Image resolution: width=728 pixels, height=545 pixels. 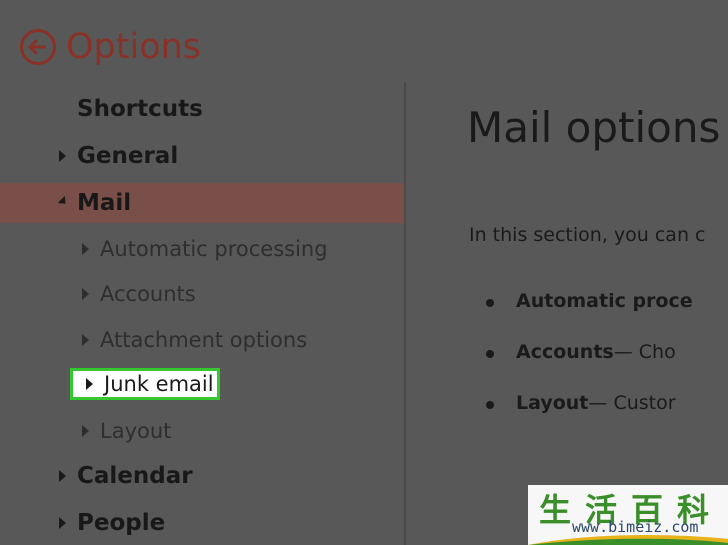 I want to click on sidebar-item-automatic-processing: Automatic processing, so click(x=202, y=249).